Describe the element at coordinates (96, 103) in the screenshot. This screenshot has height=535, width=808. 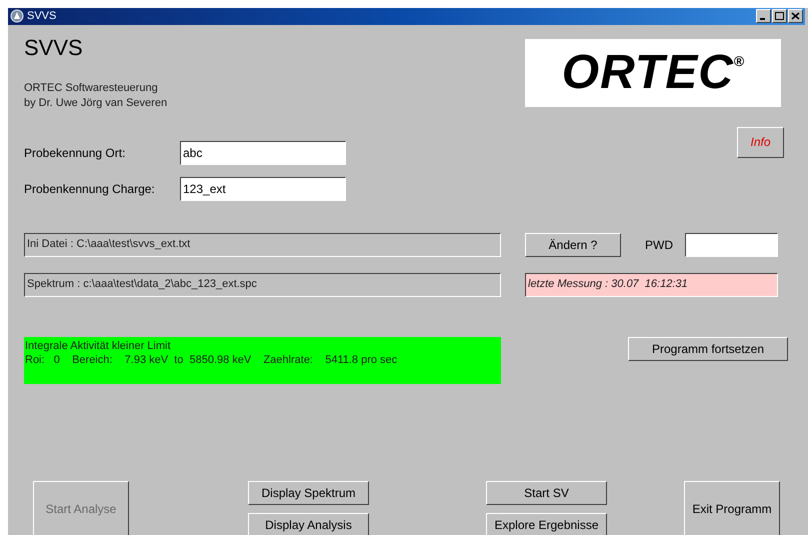
I see `subtitle-text: by Dr. Uwe Jörg van Severen` at that location.